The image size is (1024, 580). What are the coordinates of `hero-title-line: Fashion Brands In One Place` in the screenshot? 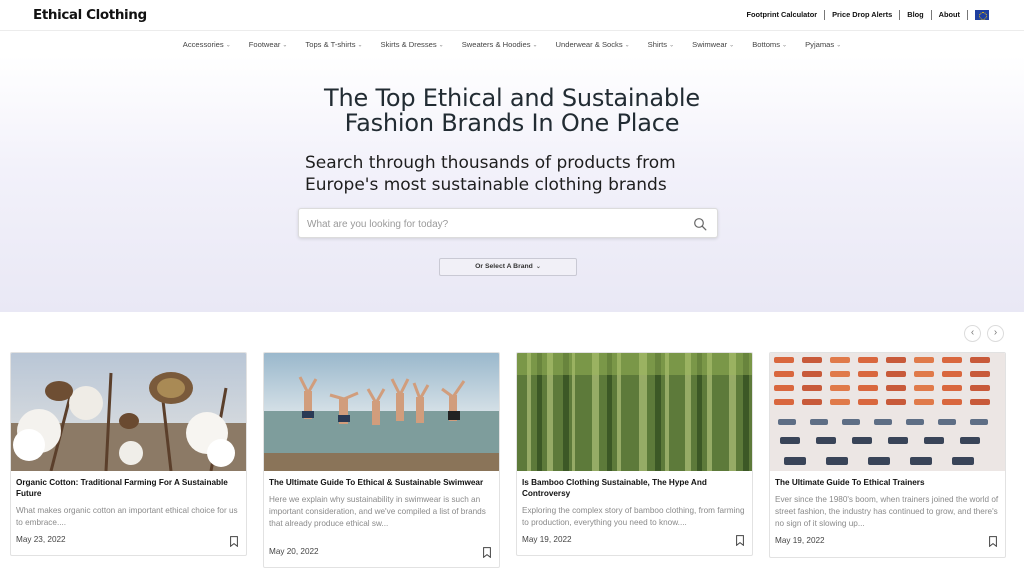 It's located at (512, 123).